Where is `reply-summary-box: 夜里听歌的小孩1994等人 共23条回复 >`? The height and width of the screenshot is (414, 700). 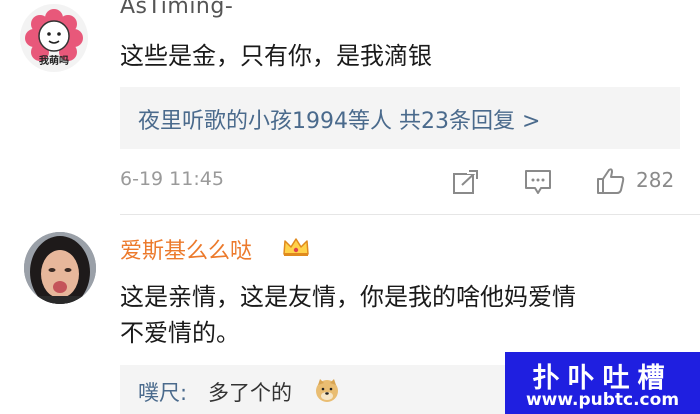
reply-summary-box: 夜里听歌的小孩1994等人 共23条回复 > is located at coordinates (400, 118).